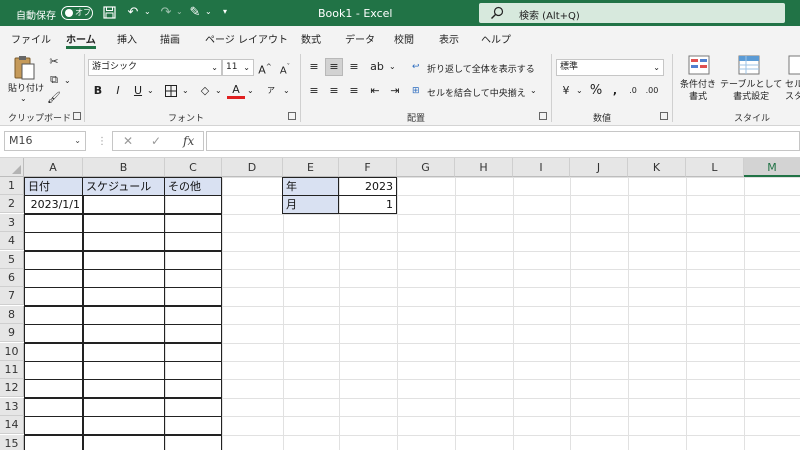 Image resolution: width=800 pixels, height=450 pixels. What do you see at coordinates (285, 67) in the screenshot?
I see `decrease-font-icon: Aˇ` at bounding box center [285, 67].